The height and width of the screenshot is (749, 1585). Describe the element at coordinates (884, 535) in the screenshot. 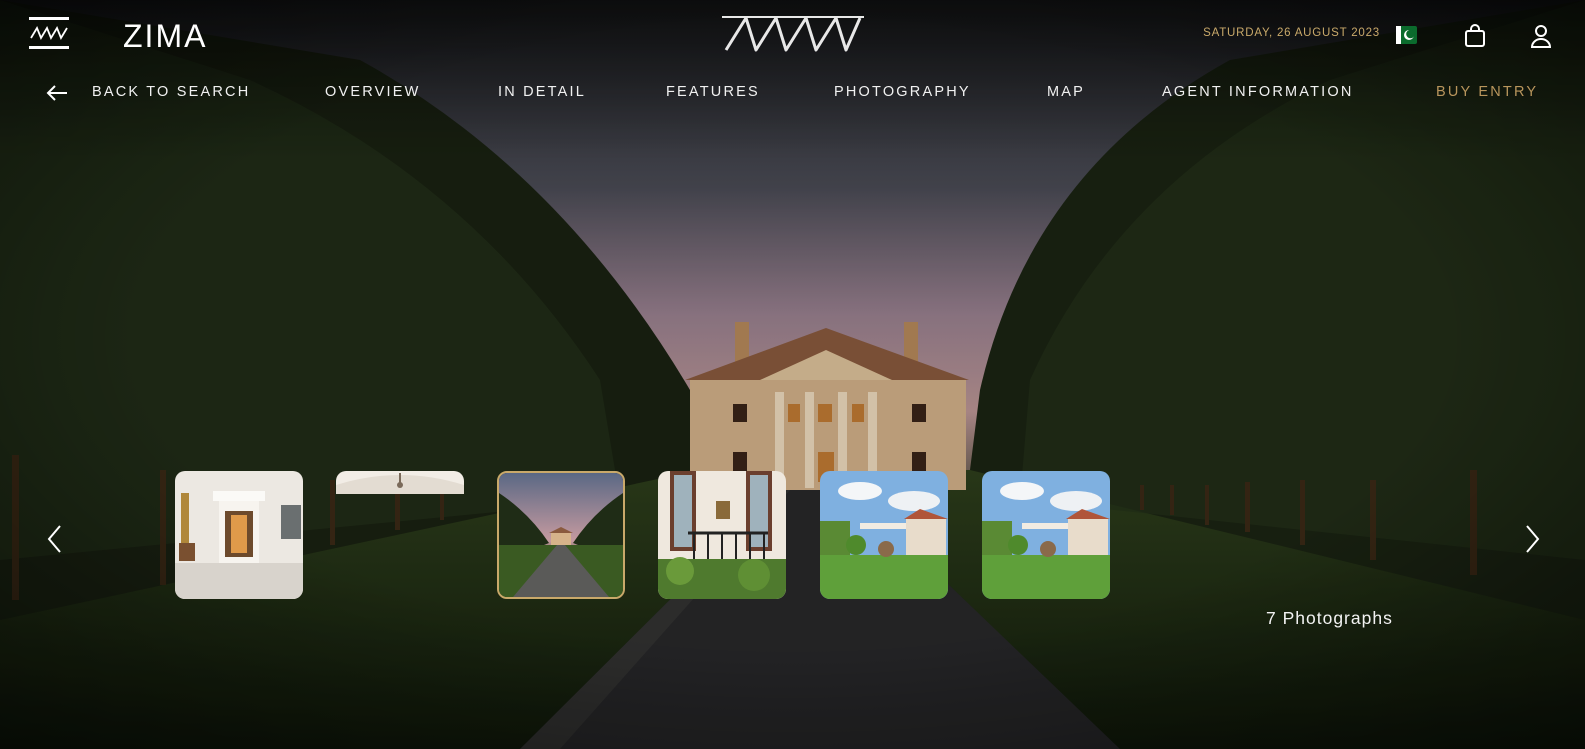

I see `thumbnail-garden-pergola` at that location.